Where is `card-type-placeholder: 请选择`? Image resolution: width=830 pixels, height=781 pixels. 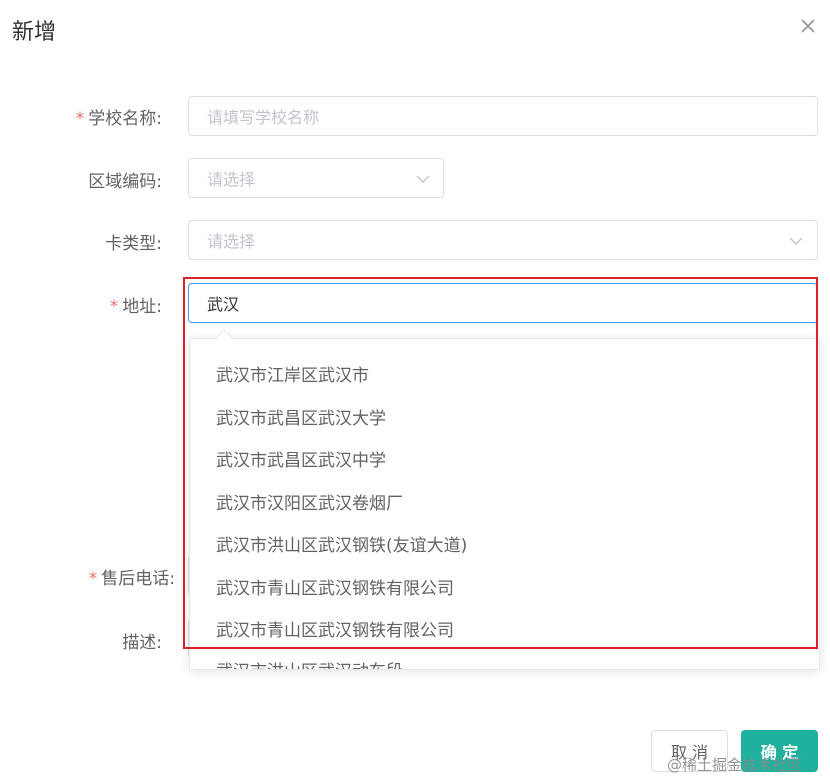 card-type-placeholder: 请选择 is located at coordinates (231, 241).